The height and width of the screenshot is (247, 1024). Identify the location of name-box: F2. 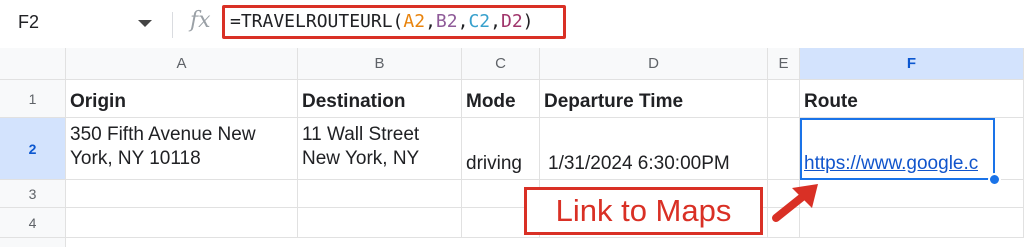
(28, 22).